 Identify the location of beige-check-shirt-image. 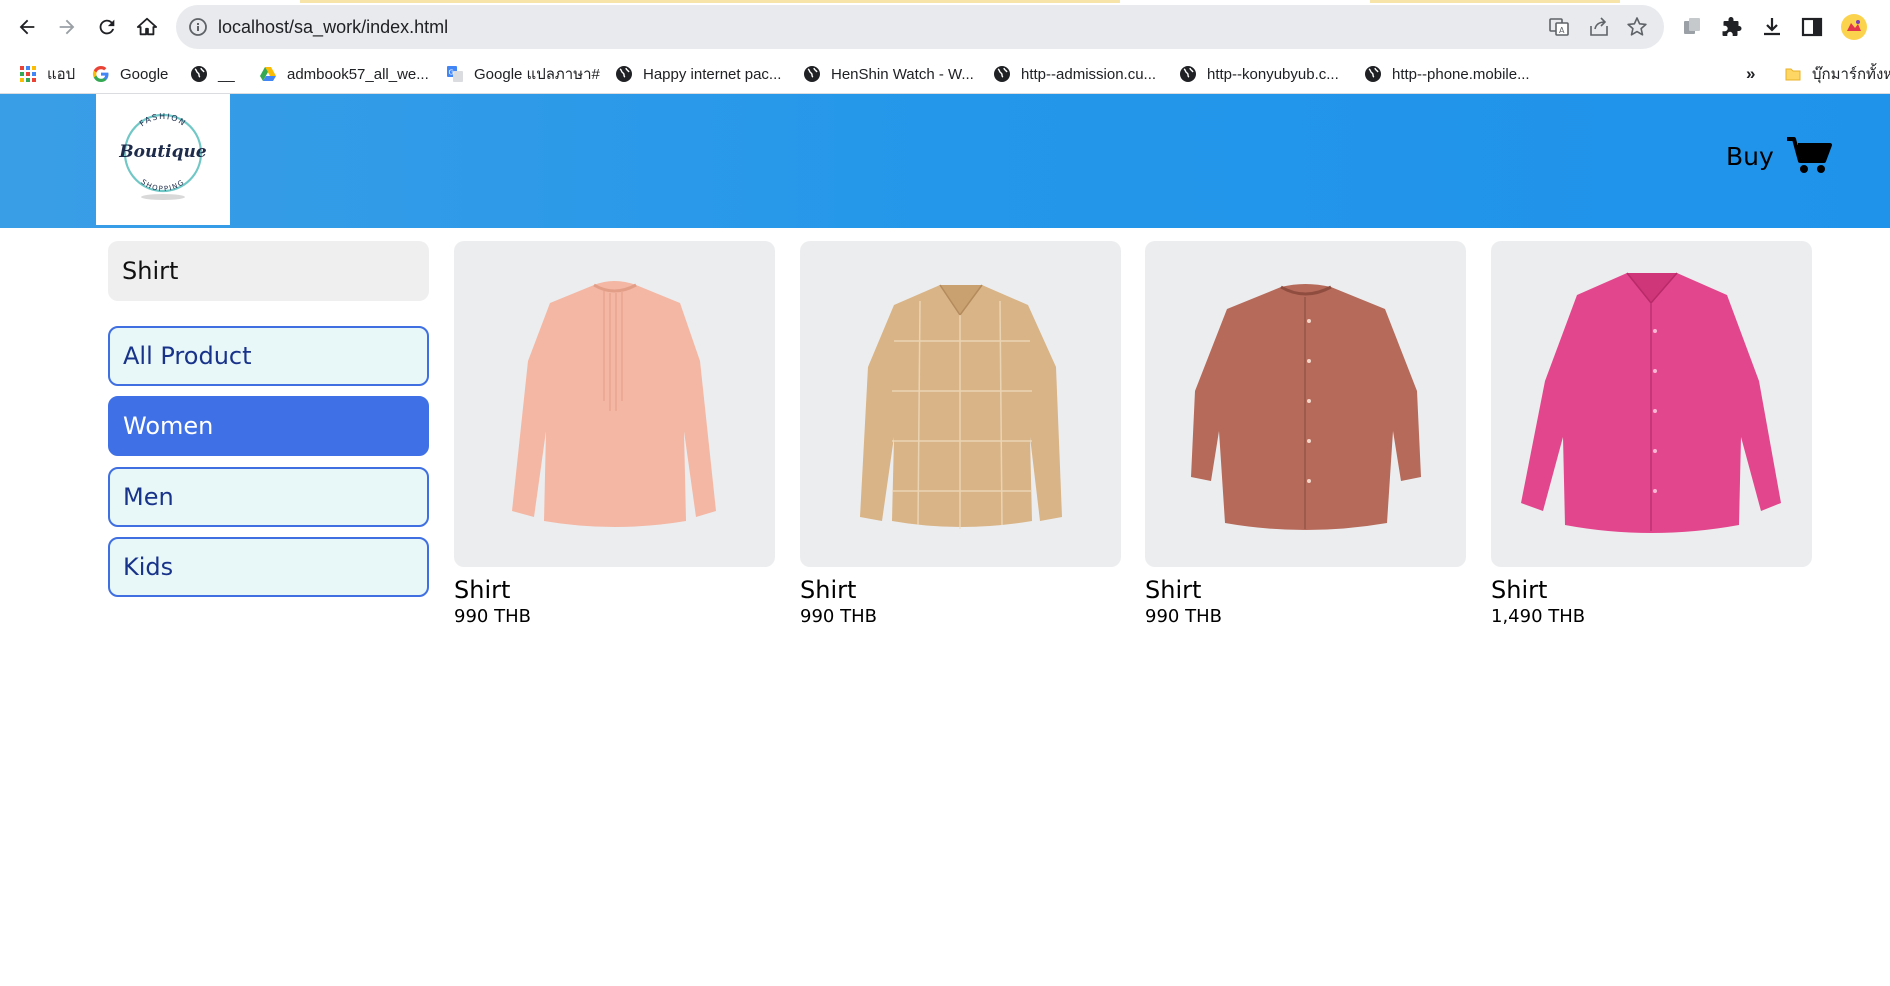
(961, 406).